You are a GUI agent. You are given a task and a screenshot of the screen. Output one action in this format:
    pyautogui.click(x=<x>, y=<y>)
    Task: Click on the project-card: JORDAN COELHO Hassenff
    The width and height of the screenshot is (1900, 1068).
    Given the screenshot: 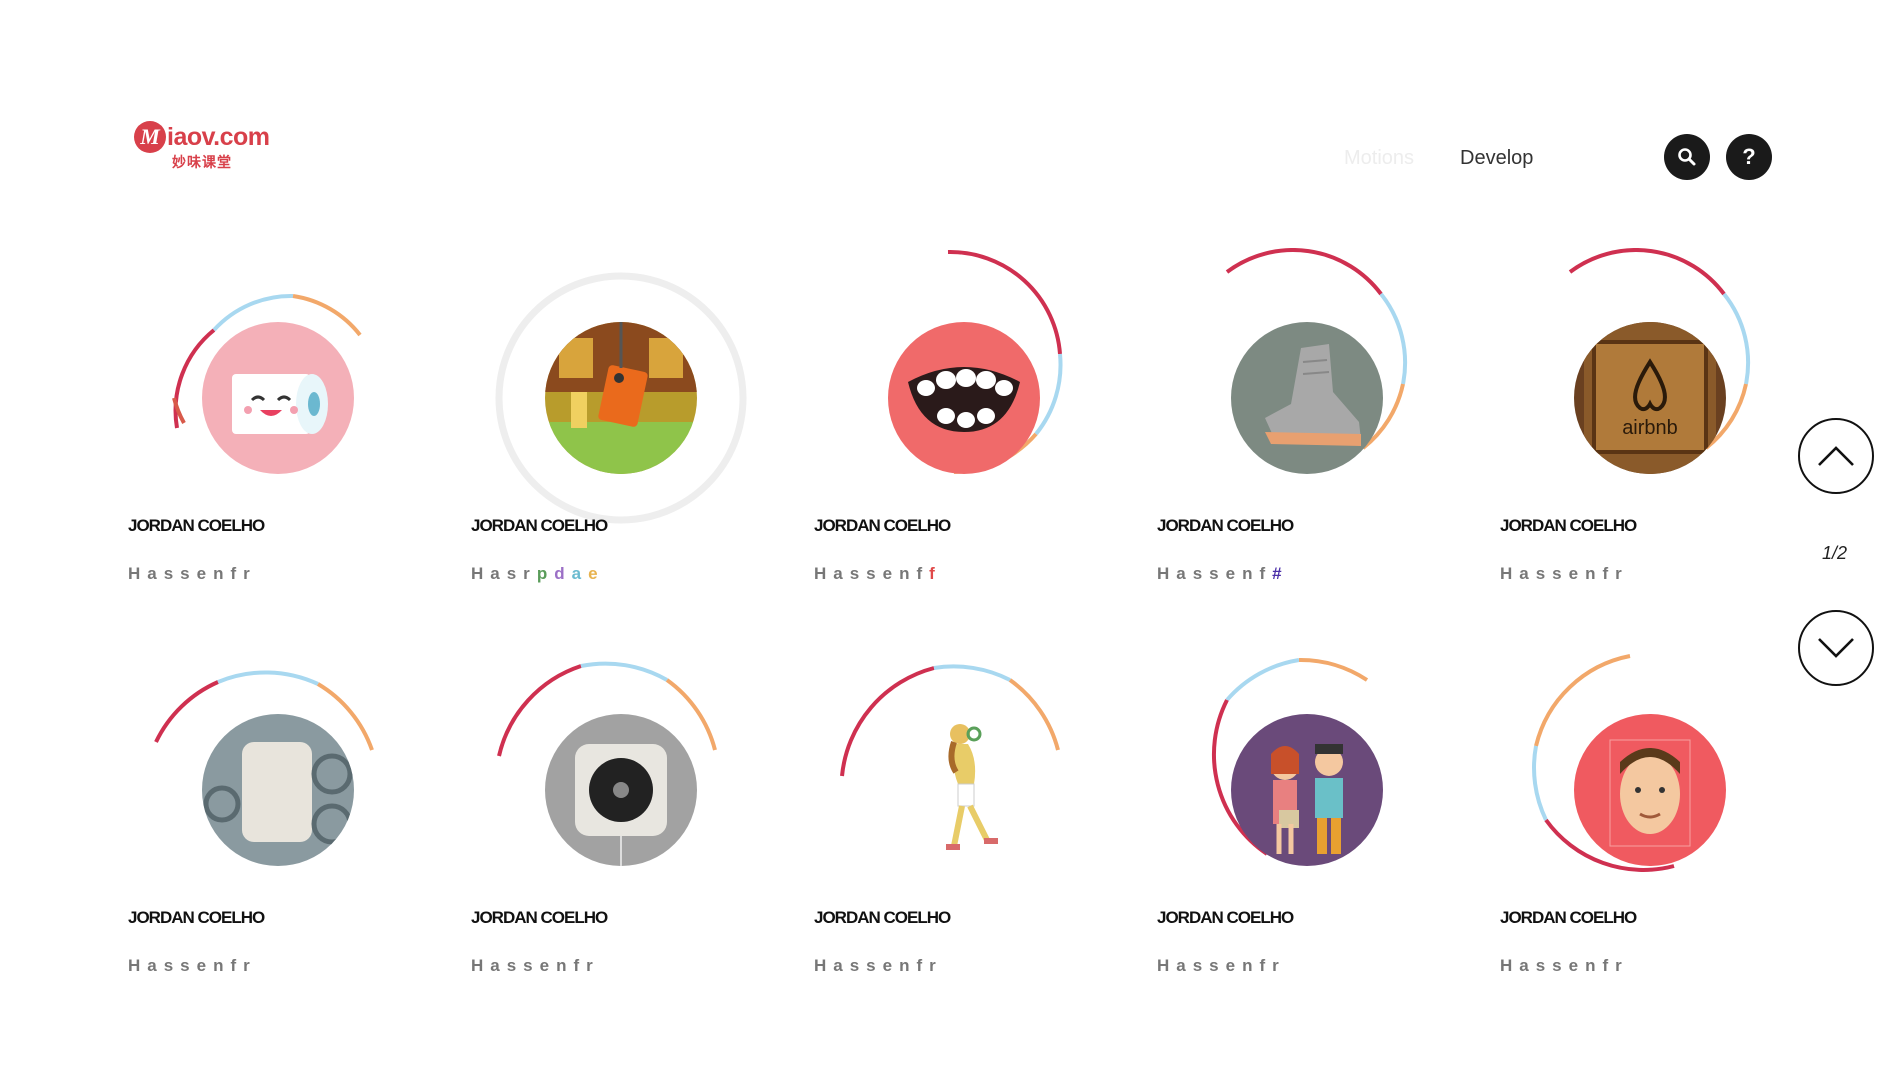 What is the action you would take?
    pyautogui.click(x=964, y=428)
    